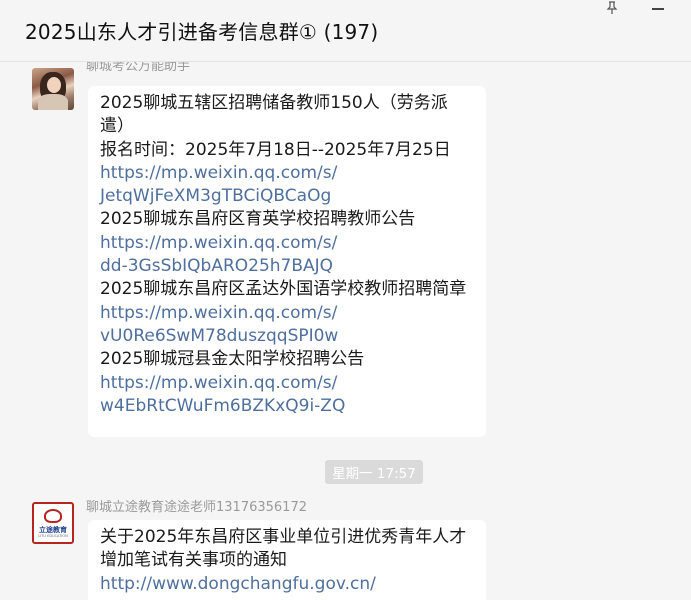 This screenshot has width=691, height=600. Describe the element at coordinates (232, 359) in the screenshot. I see `message-text: 2025聊城冠县金太阳学校招聘公告` at that location.